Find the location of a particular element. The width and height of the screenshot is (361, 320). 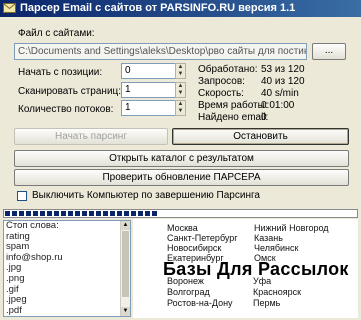

stopword-item: .pdf is located at coordinates (14, 310).